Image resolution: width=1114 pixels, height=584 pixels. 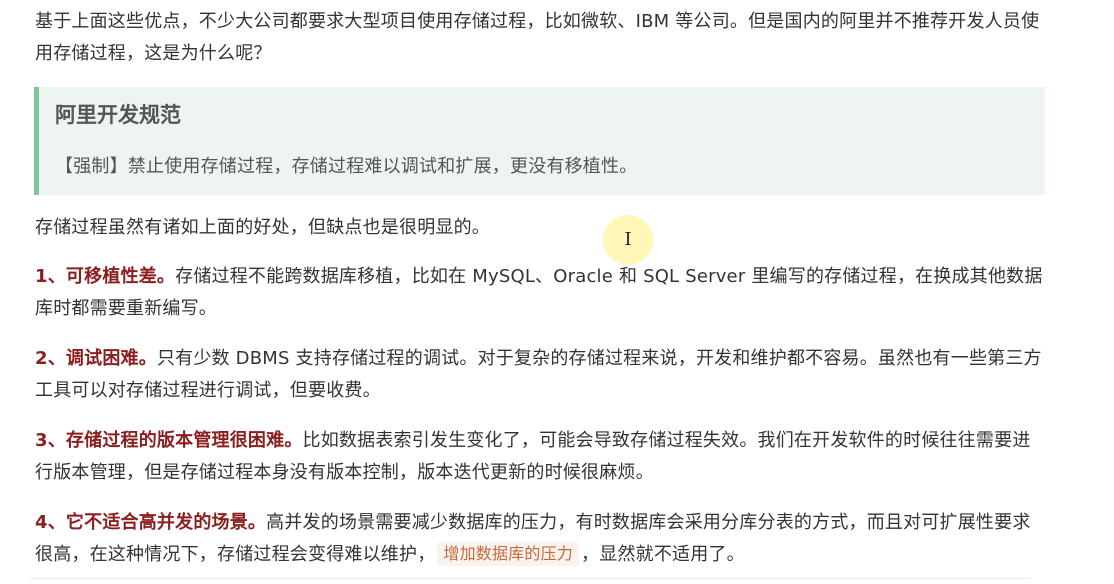 I want to click on text-cursor-icon: I, so click(x=628, y=239).